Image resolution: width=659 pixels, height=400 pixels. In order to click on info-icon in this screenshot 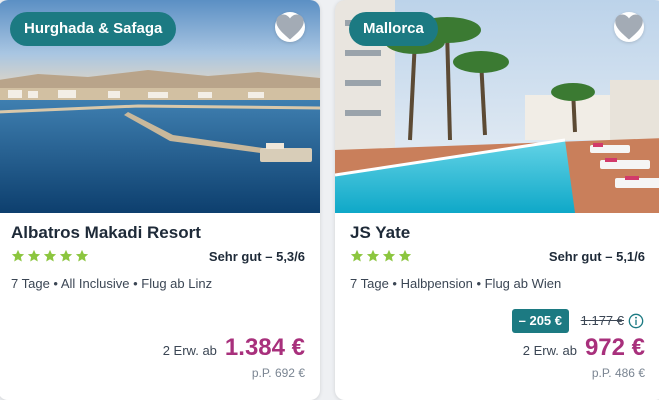, I will do `click(636, 321)`.